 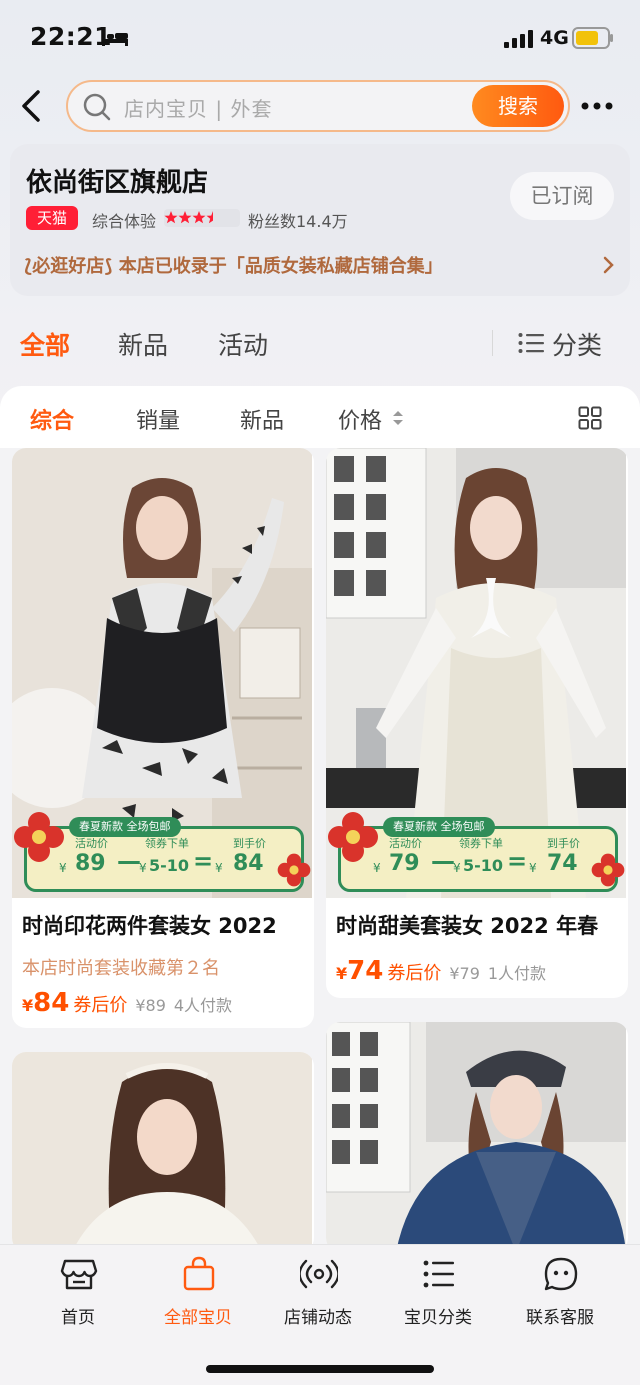 What do you see at coordinates (518, 39) in the screenshot?
I see `signal-icon` at bounding box center [518, 39].